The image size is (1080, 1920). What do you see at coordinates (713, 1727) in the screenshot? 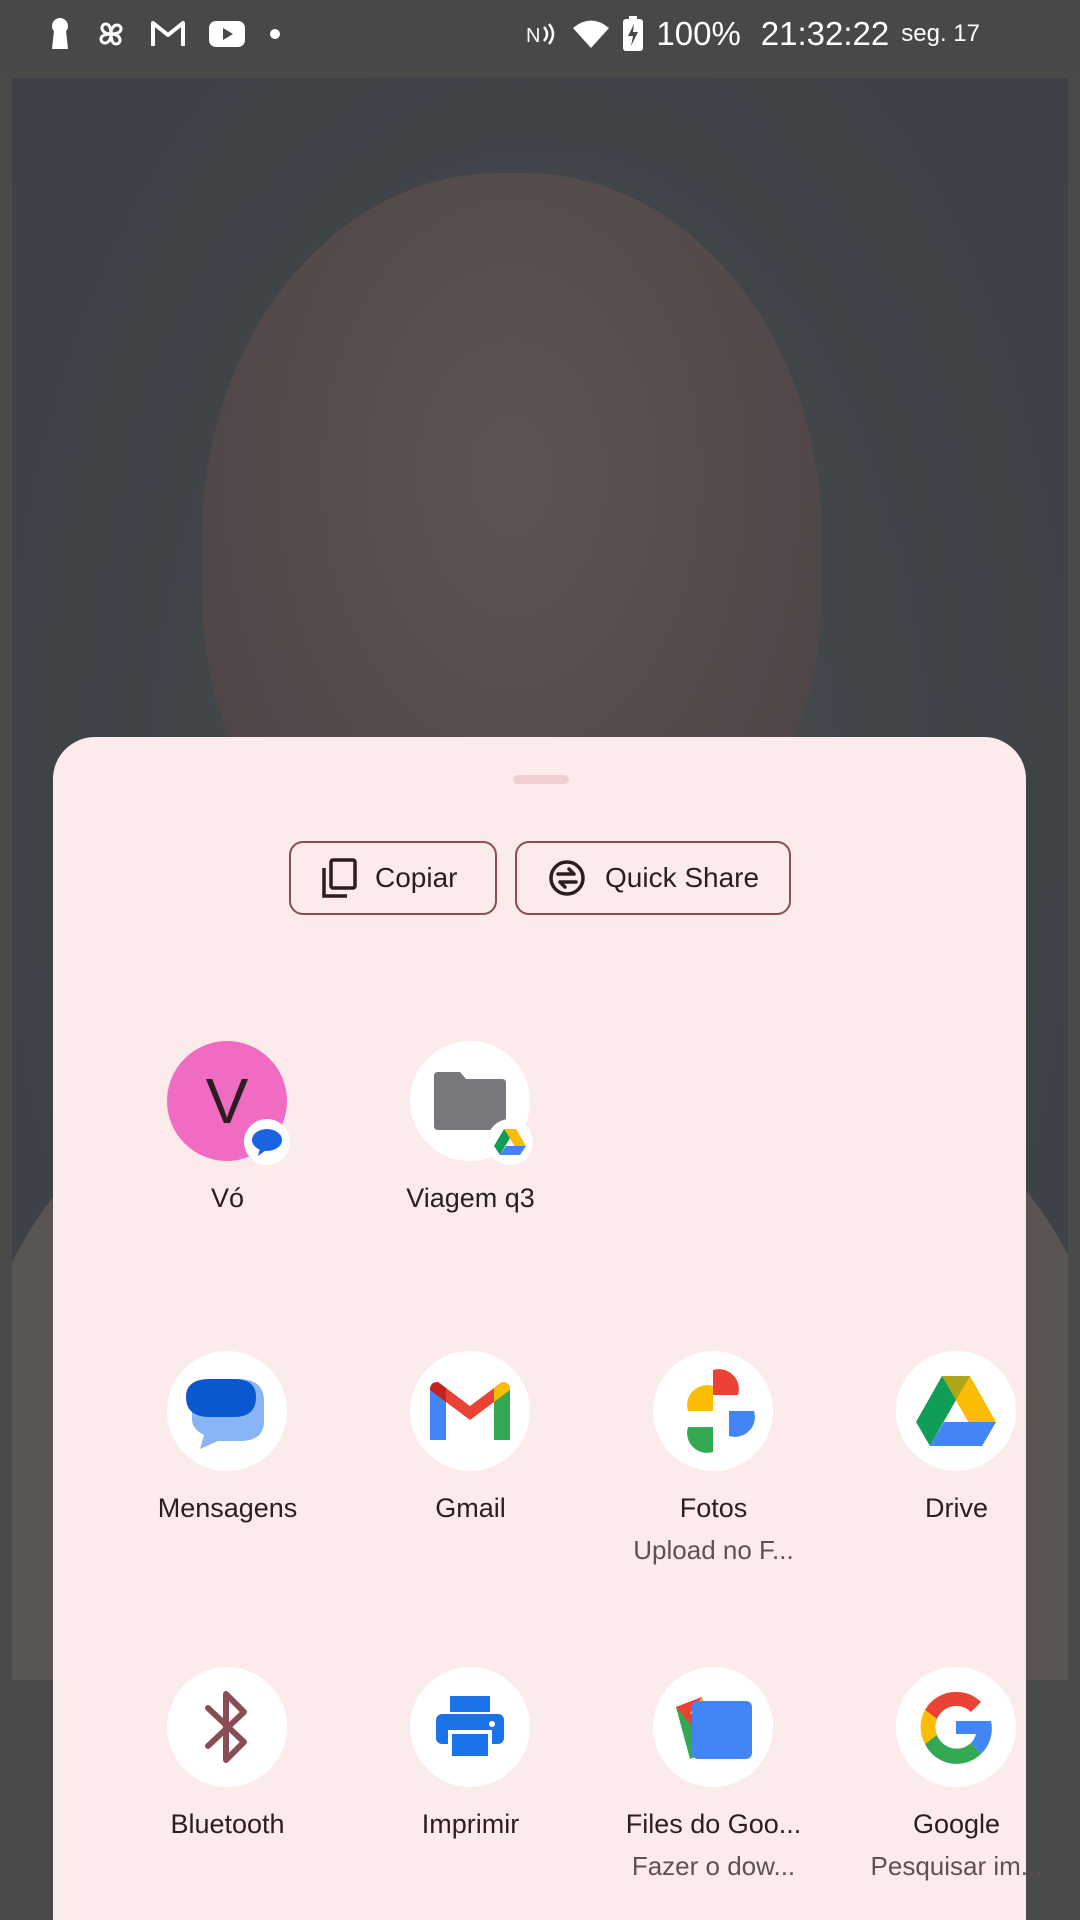
I see `files-icon` at bounding box center [713, 1727].